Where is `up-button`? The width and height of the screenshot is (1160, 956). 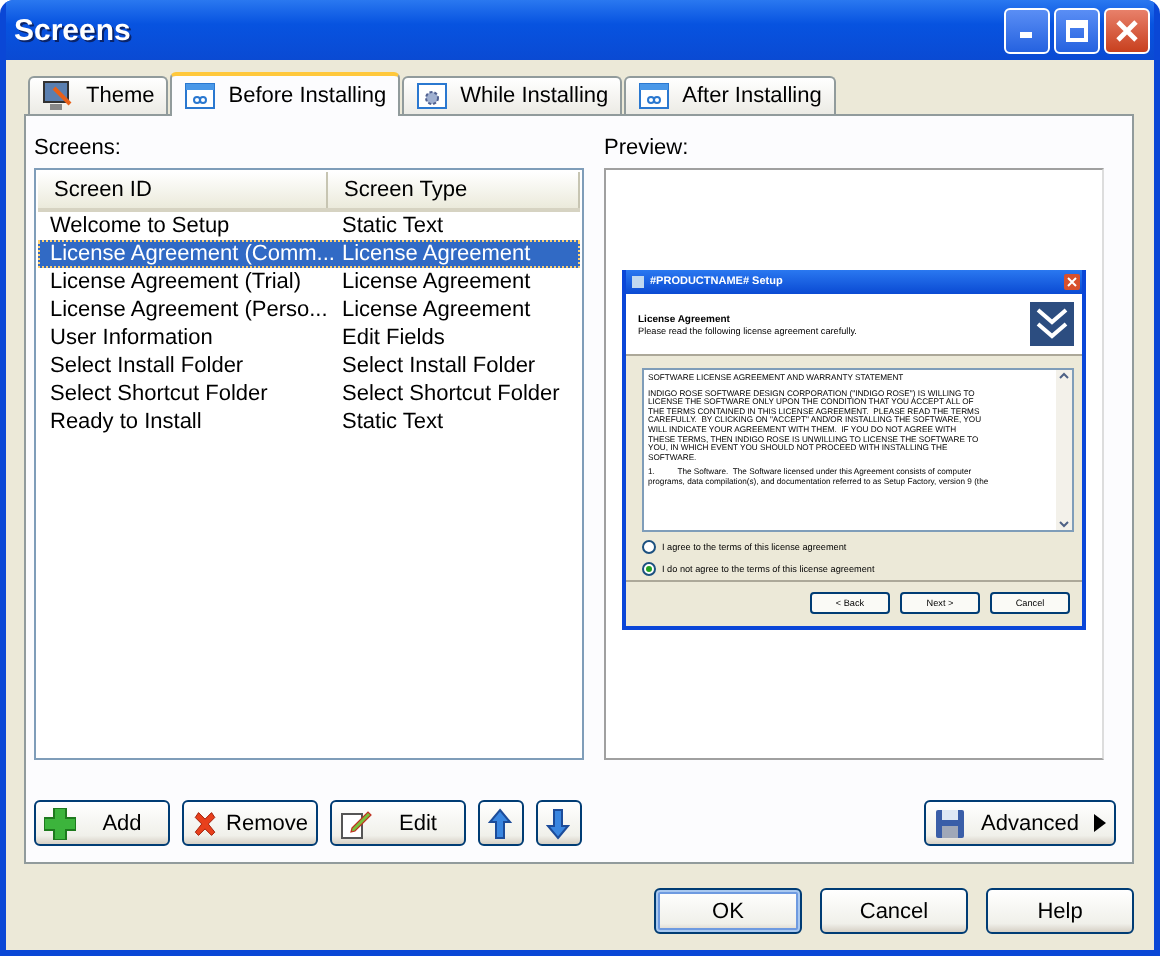 up-button is located at coordinates (501, 823).